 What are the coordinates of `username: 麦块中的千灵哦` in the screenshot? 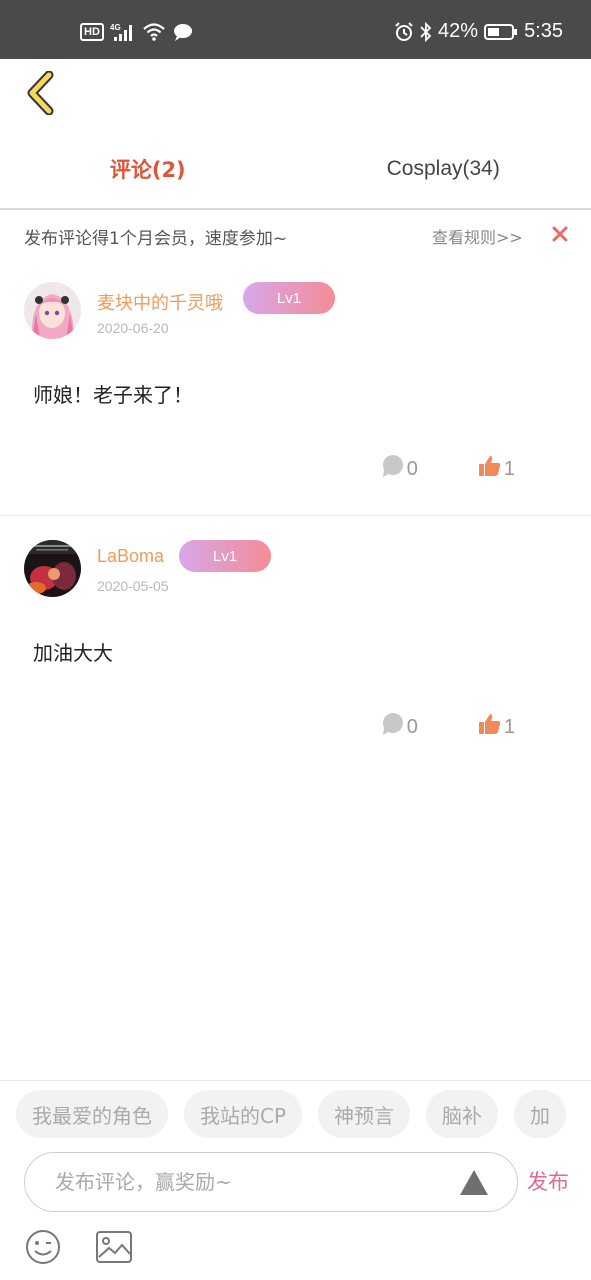 It's located at (160, 302).